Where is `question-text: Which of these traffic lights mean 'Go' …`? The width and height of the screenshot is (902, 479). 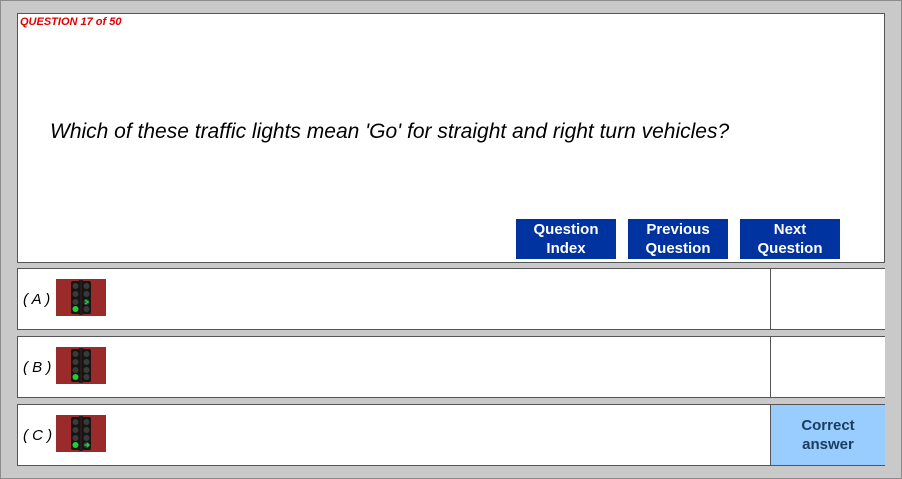
question-text: Which of these traffic lights mean 'Go' … is located at coordinates (390, 131).